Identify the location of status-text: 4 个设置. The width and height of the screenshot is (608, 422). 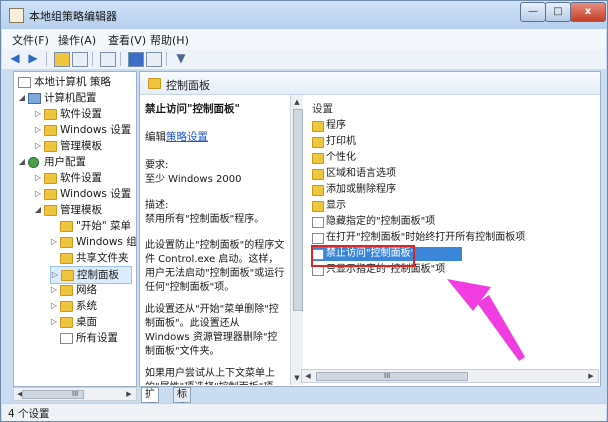
(29, 414).